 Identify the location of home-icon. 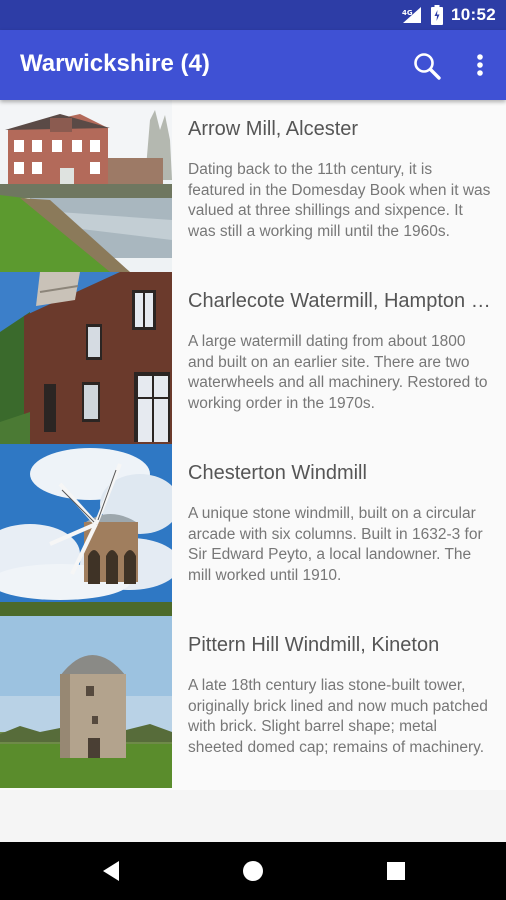
(253, 871).